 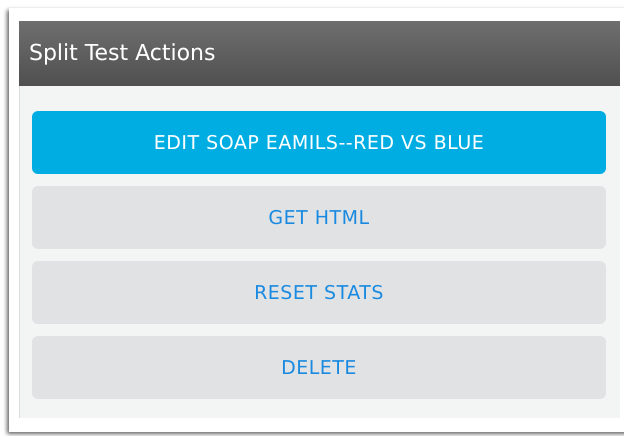 I want to click on panel-title: Split Test Actions, so click(x=122, y=53).